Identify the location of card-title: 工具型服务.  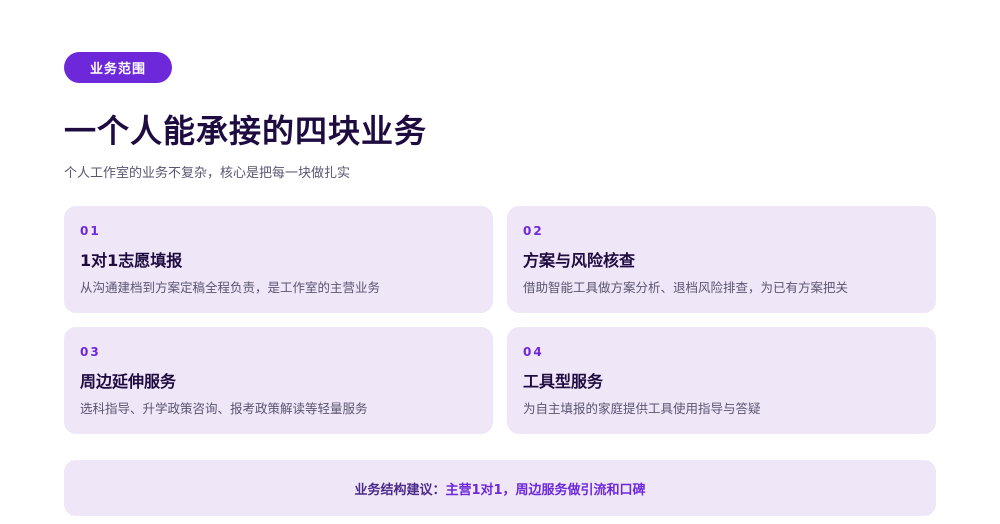
(563, 381).